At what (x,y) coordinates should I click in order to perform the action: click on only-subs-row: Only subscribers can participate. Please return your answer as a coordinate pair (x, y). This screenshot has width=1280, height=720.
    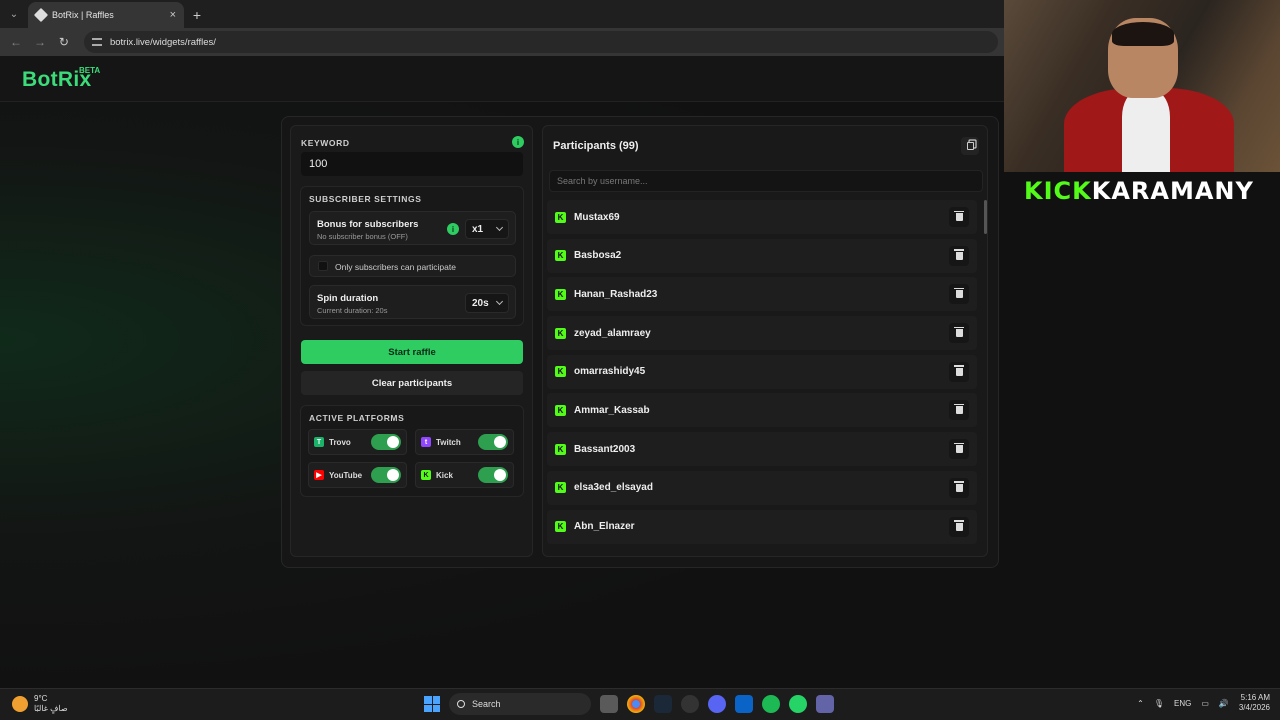
    Looking at the image, I should click on (412, 266).